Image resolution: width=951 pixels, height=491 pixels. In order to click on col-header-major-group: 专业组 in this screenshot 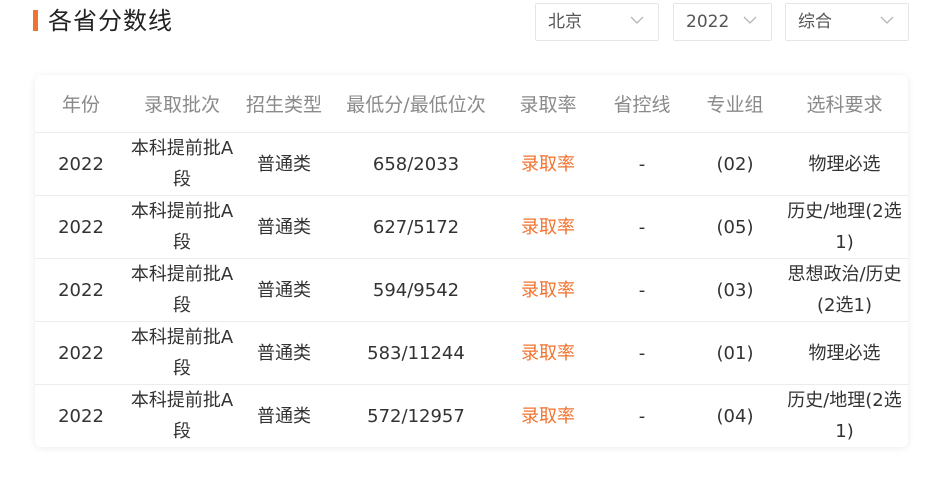, I will do `click(735, 104)`.